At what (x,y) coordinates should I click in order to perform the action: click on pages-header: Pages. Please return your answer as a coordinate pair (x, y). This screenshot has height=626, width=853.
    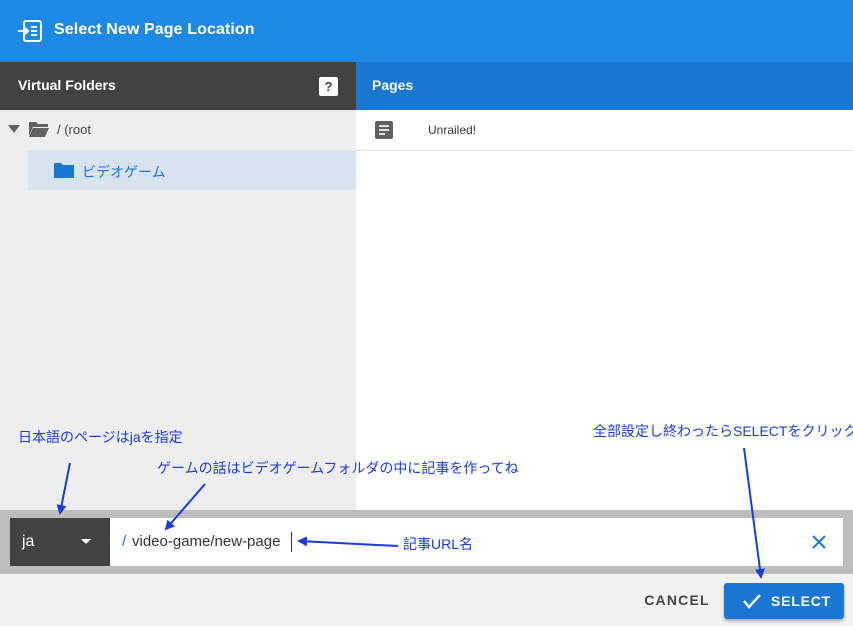
    Looking at the image, I should click on (604, 86).